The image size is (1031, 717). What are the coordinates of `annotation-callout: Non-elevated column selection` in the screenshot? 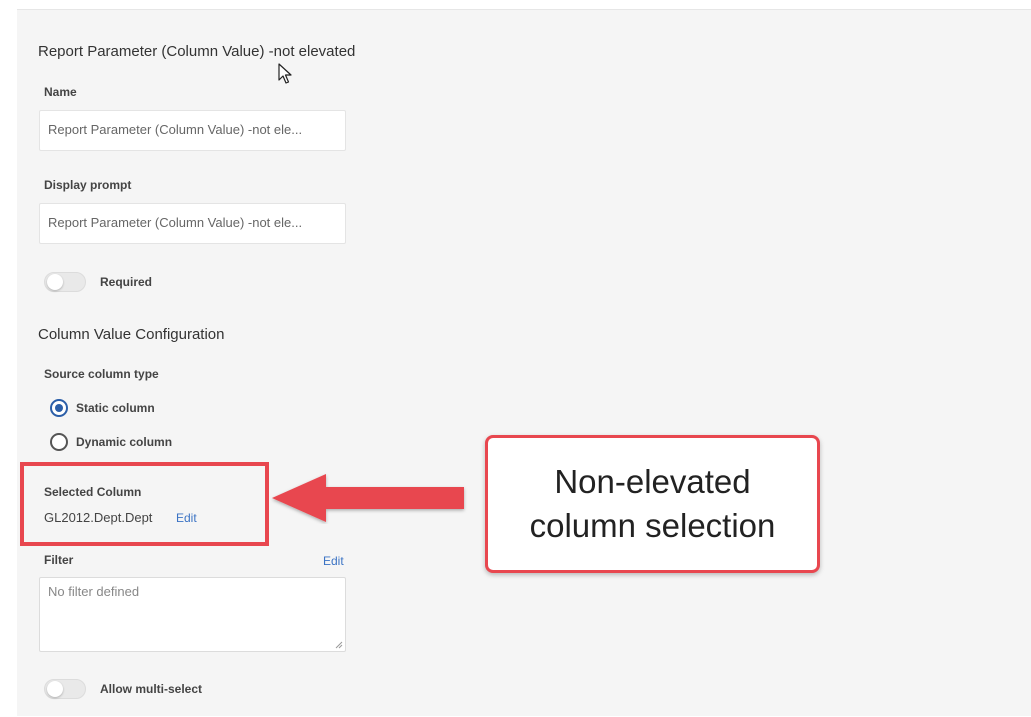 It's located at (652, 504).